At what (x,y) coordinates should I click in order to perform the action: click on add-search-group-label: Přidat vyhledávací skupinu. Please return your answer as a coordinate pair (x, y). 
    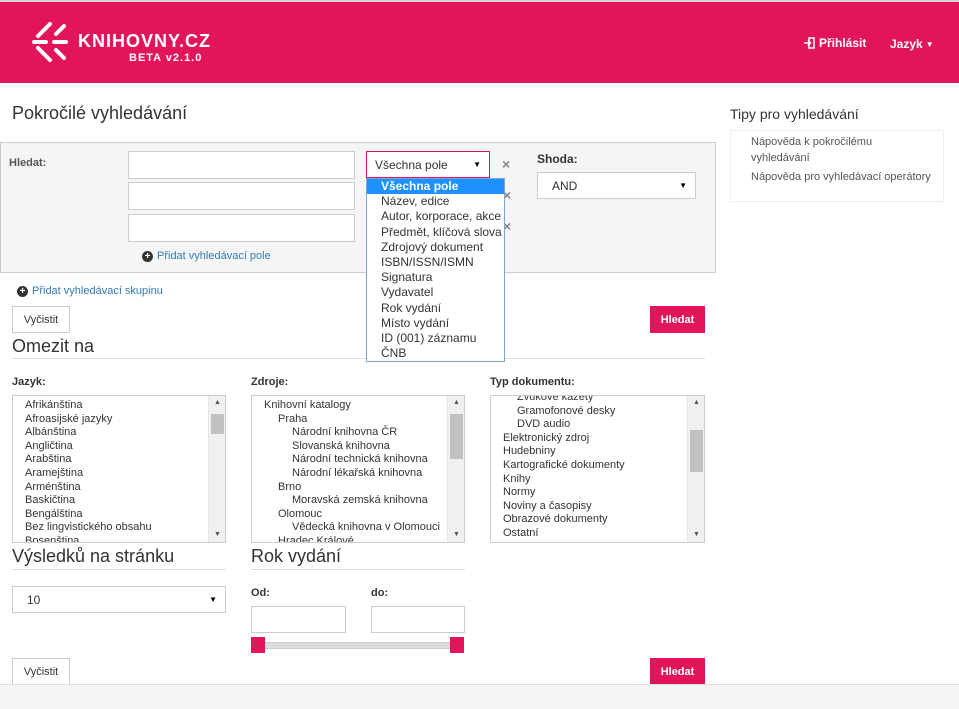
    Looking at the image, I should click on (97, 291).